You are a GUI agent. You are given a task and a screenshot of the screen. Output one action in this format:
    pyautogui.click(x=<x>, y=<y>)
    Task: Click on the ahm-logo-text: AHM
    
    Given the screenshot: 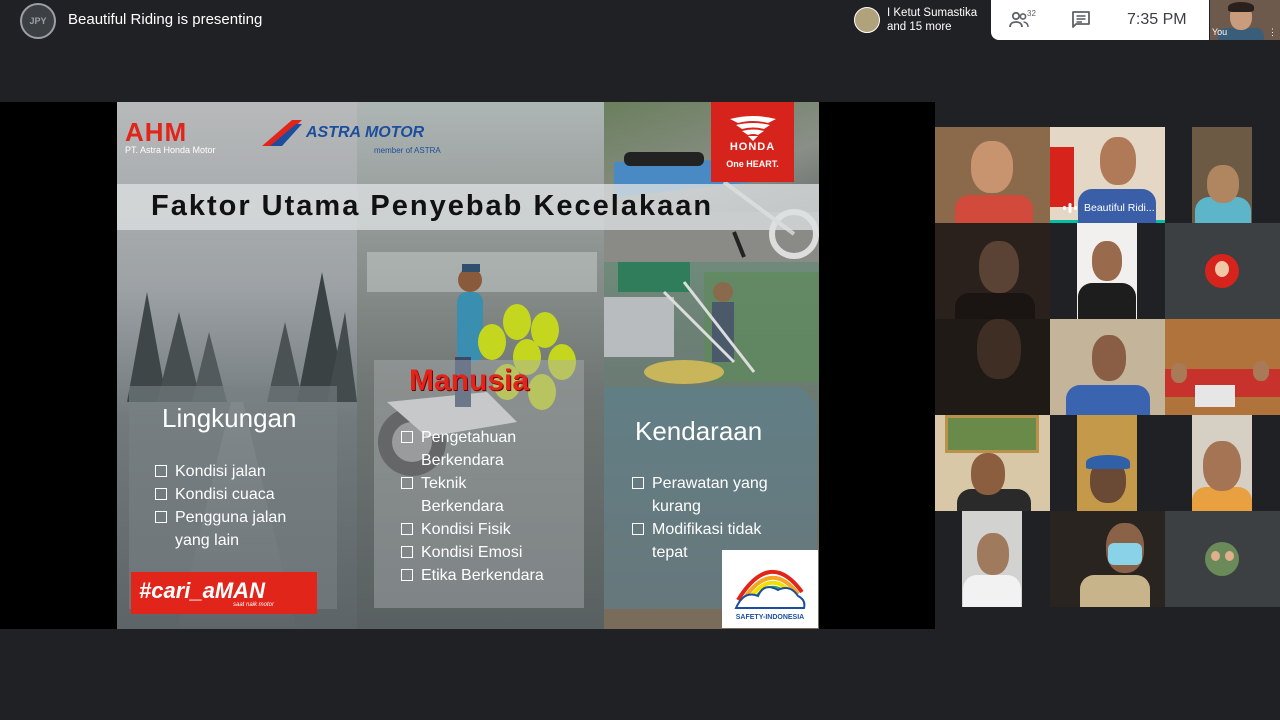 What is the action you would take?
    pyautogui.click(x=156, y=132)
    